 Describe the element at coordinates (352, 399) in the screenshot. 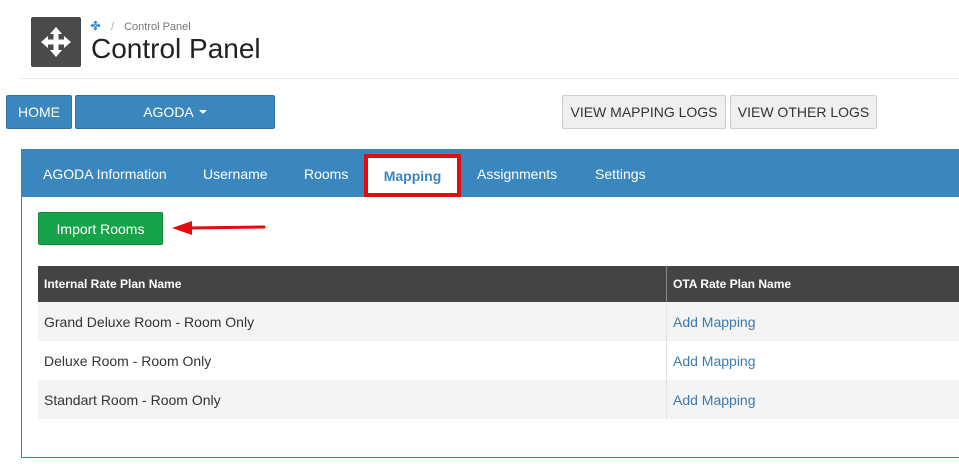

I see `internal-rate-plan-name: Standart Room - Room Only` at that location.